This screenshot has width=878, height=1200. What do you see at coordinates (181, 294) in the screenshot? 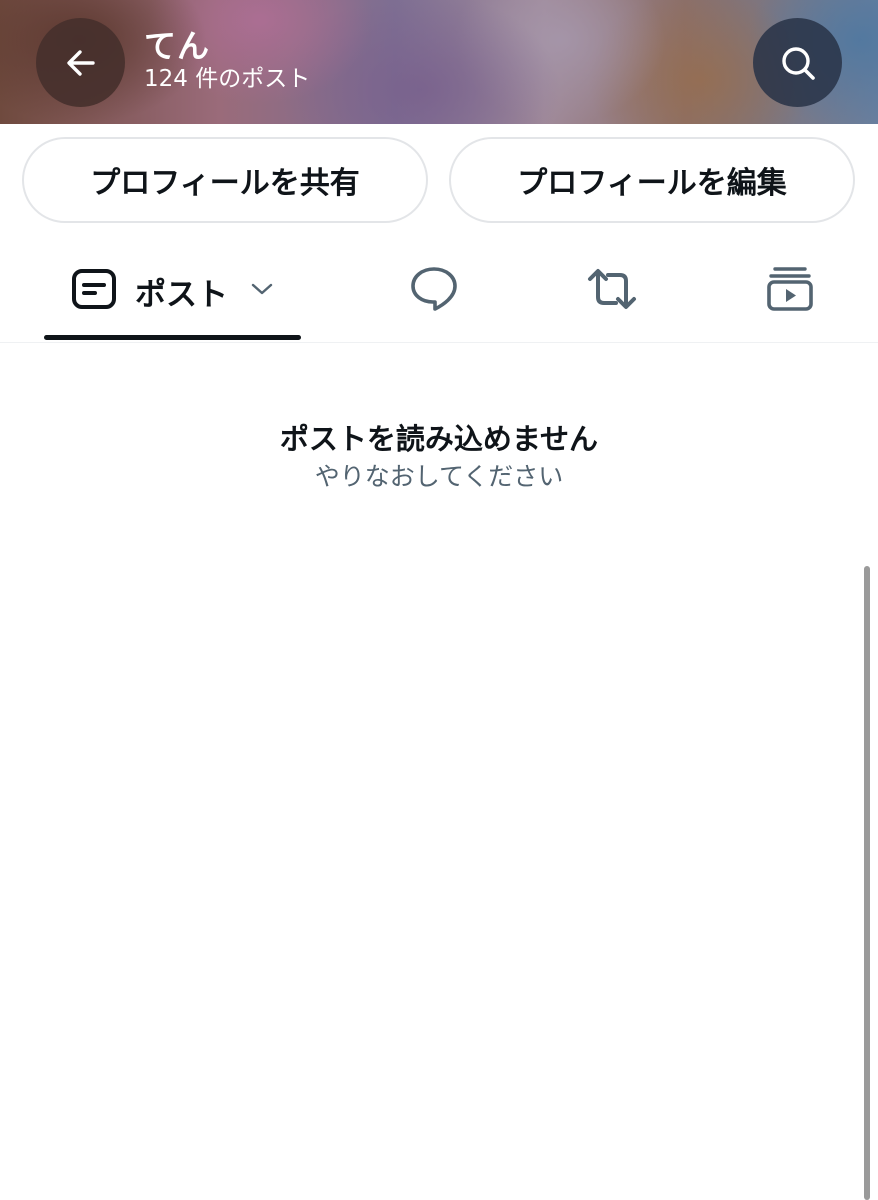
I see `tab-posts-label: ポスト` at bounding box center [181, 294].